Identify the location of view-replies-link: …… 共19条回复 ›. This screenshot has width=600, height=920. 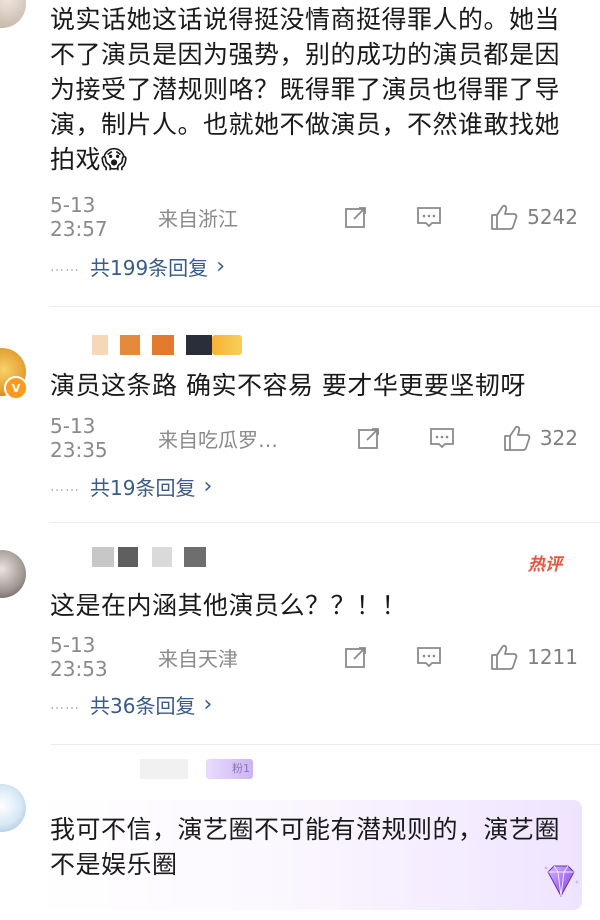
(131, 486).